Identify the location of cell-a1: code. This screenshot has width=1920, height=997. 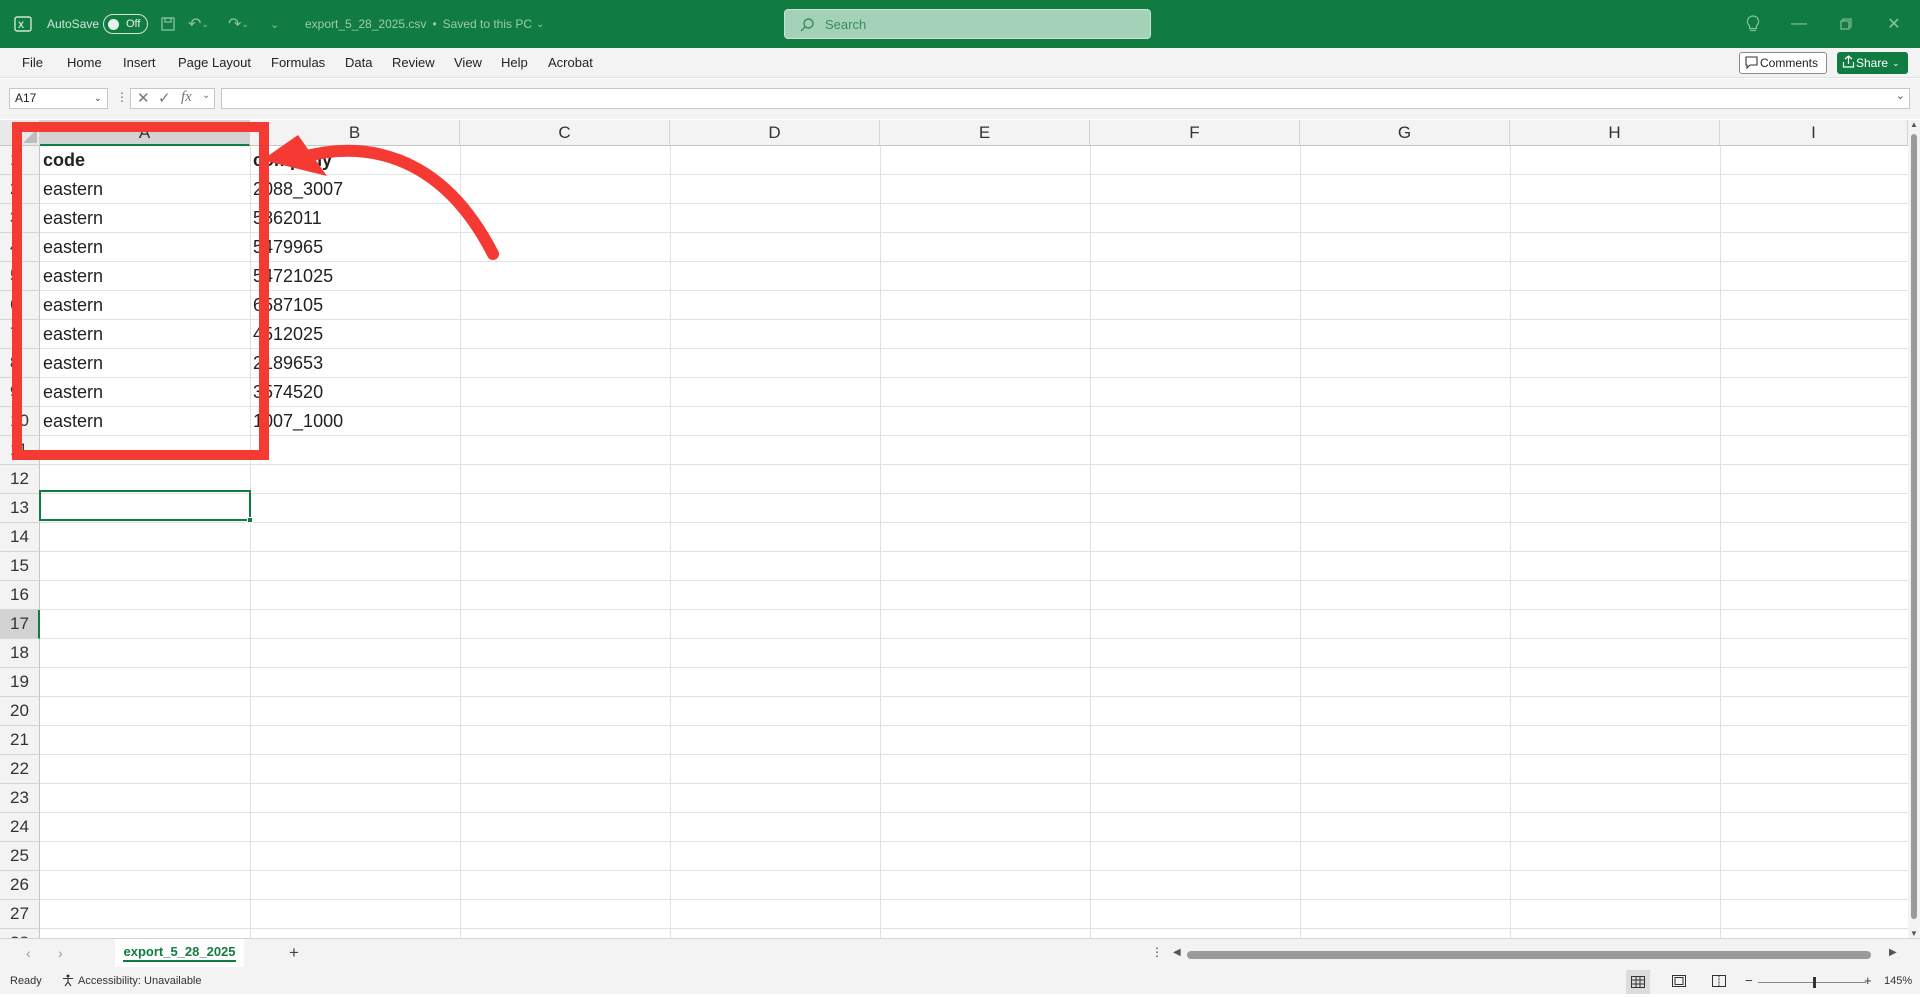
(62, 160).